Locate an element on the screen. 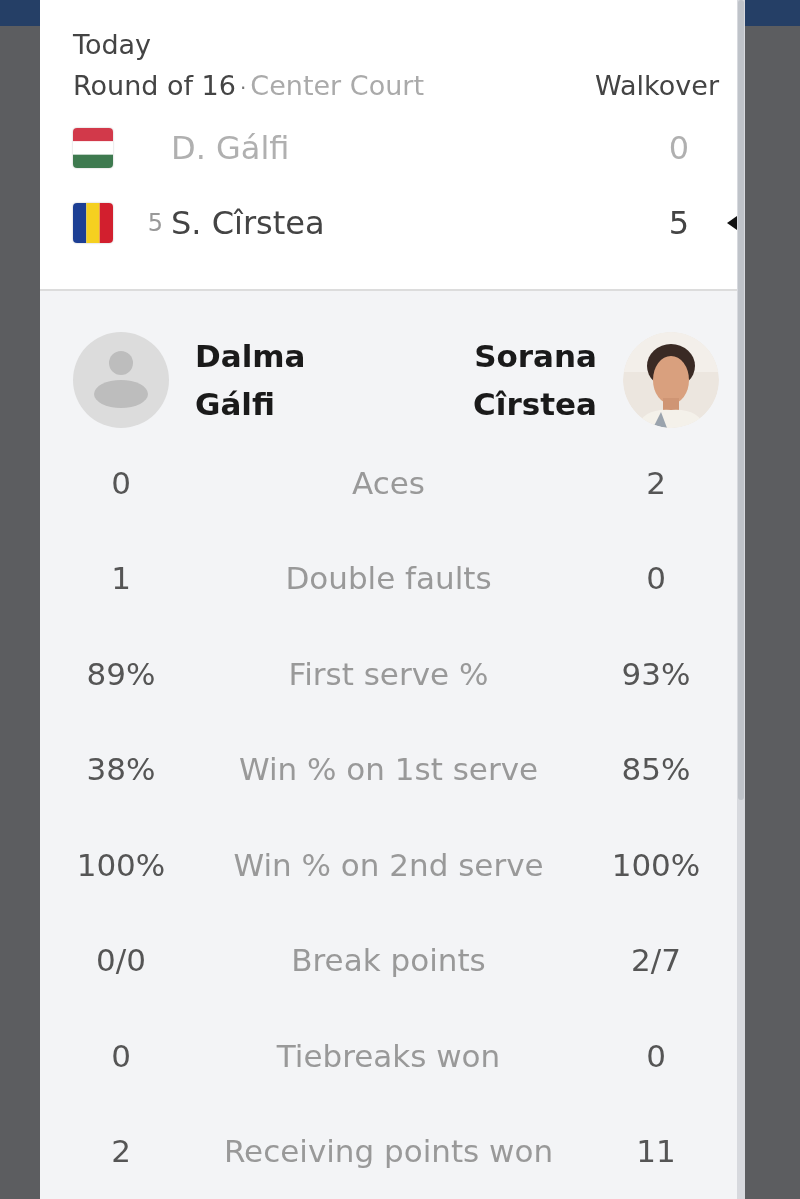 This screenshot has width=800, height=1199. stat-label: Win % on 2nd serve is located at coordinates (388, 864).